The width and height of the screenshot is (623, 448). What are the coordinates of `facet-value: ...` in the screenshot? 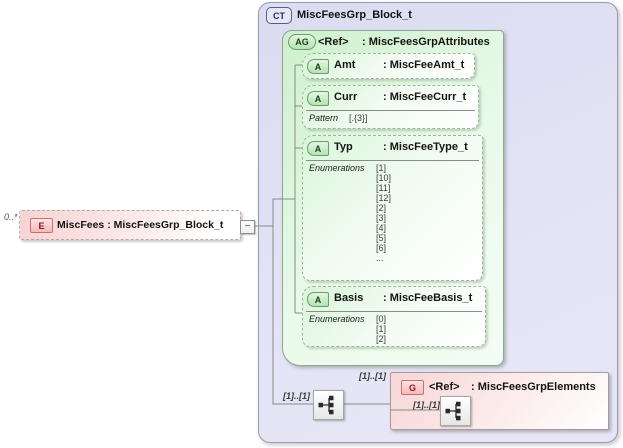 It's located at (380, 258).